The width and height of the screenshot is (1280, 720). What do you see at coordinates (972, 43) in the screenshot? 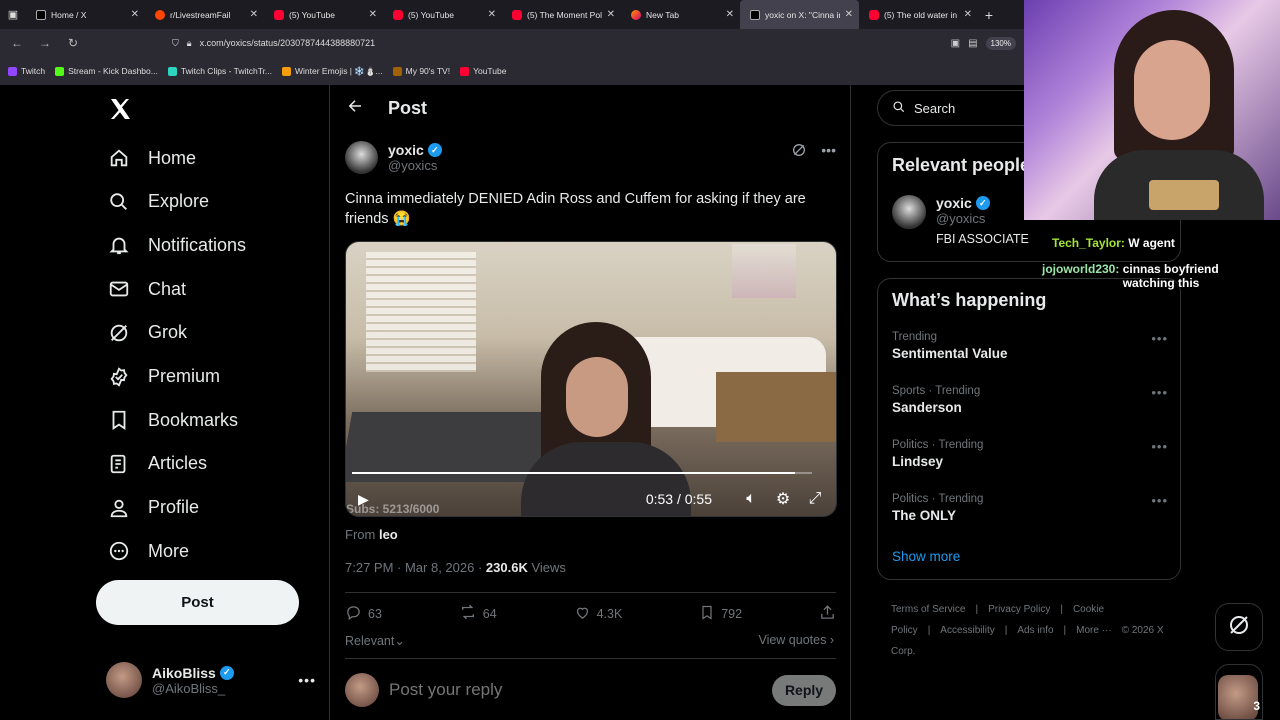
I see `reader-view-icon: ▤` at bounding box center [972, 43].